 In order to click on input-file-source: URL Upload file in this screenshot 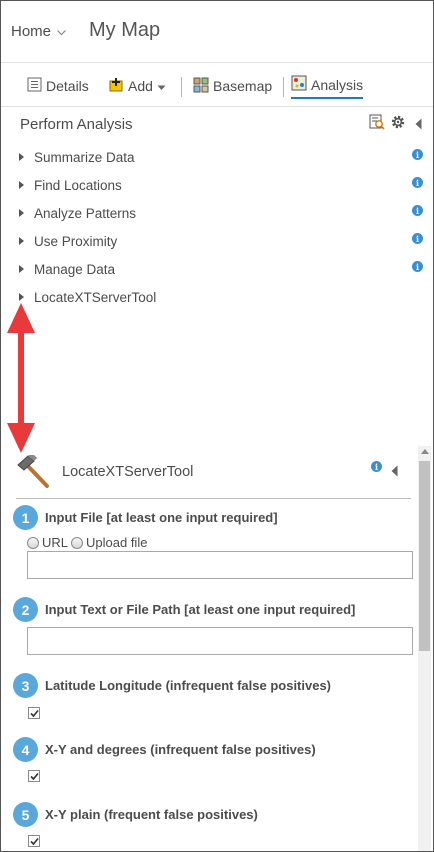, I will do `click(87, 542)`.